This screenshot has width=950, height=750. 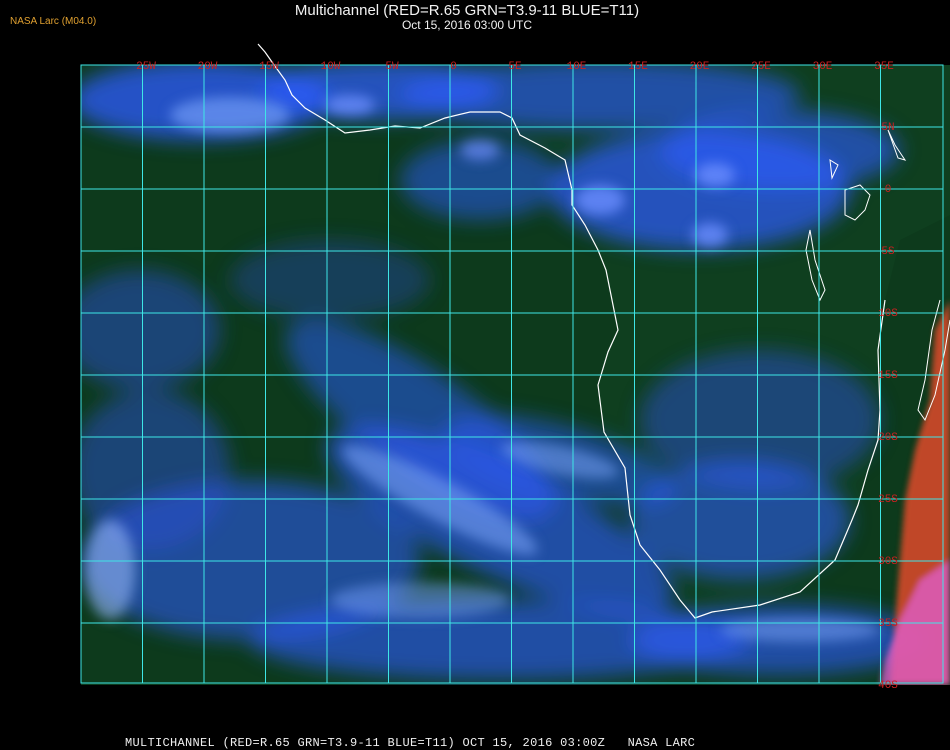 What do you see at coordinates (888, 190) in the screenshot?
I see `lat-label: 0` at bounding box center [888, 190].